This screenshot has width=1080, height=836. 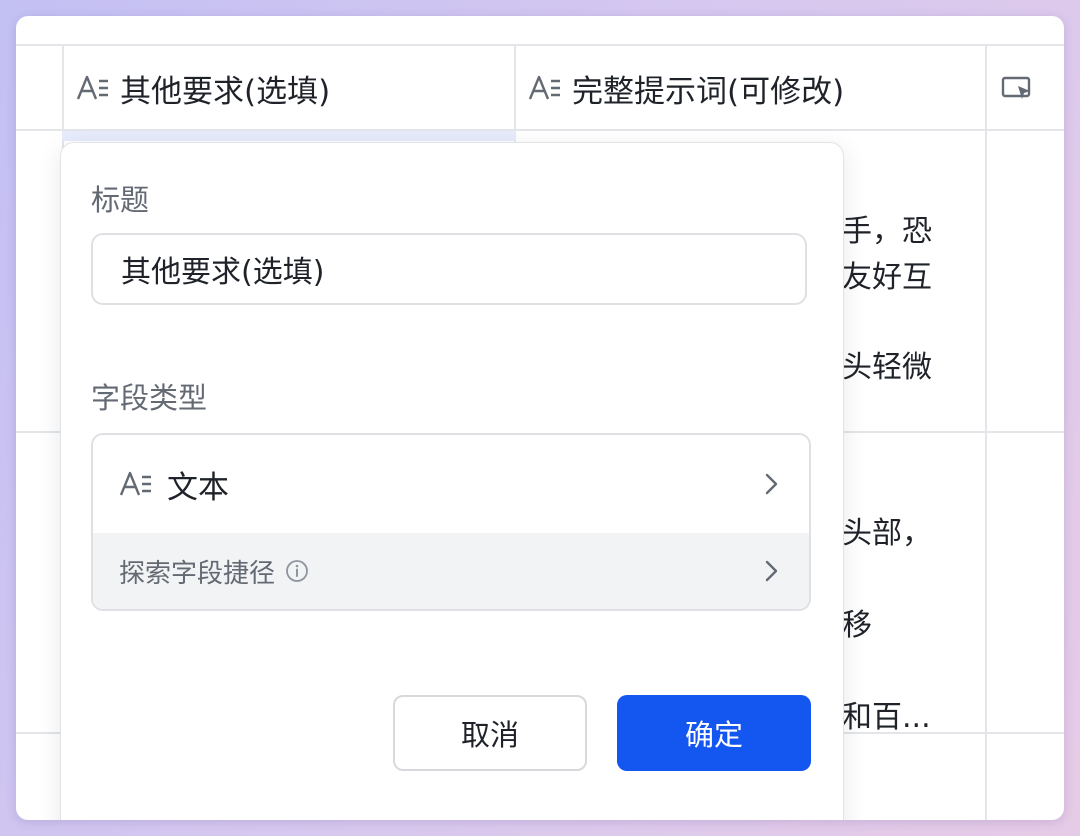 I want to click on title-label: 标题, so click(x=120, y=200).